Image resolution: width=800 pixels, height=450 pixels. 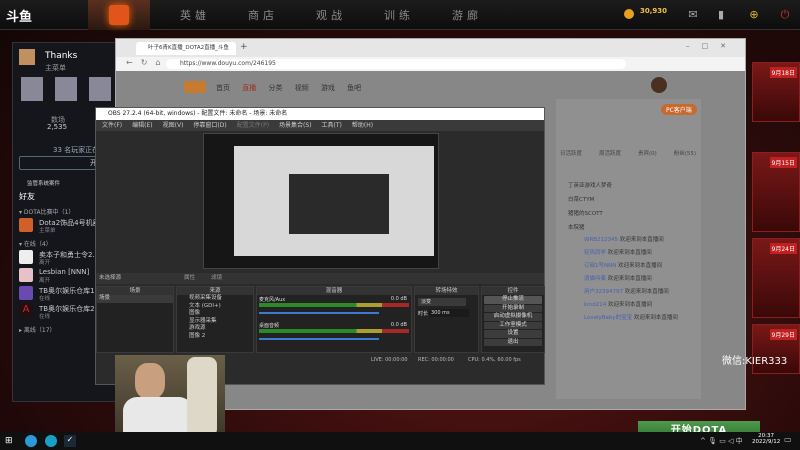 What do you see at coordinates (26, 311) in the screenshot?
I see `friend-avatar: A` at bounding box center [26, 311].